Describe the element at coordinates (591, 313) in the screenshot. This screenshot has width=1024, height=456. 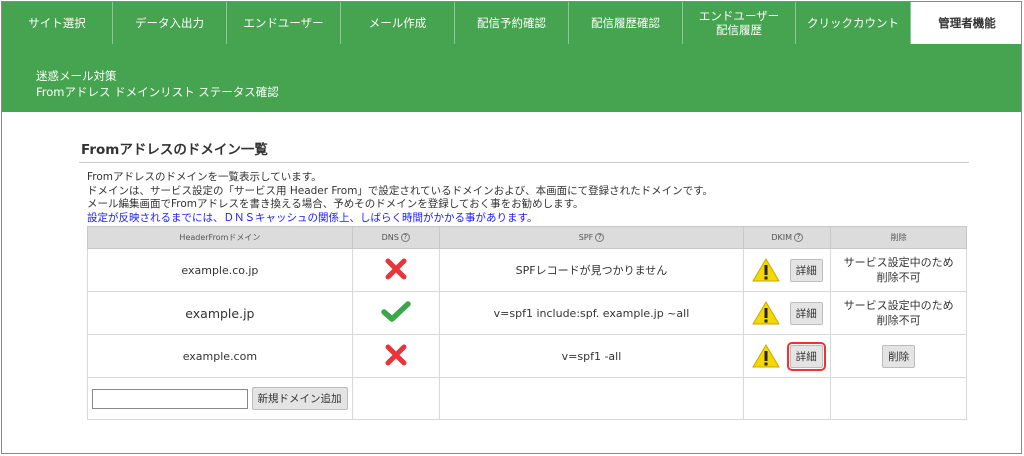
I see `spf-cell: v=spf1 include:spf. example.jp ~all` at that location.